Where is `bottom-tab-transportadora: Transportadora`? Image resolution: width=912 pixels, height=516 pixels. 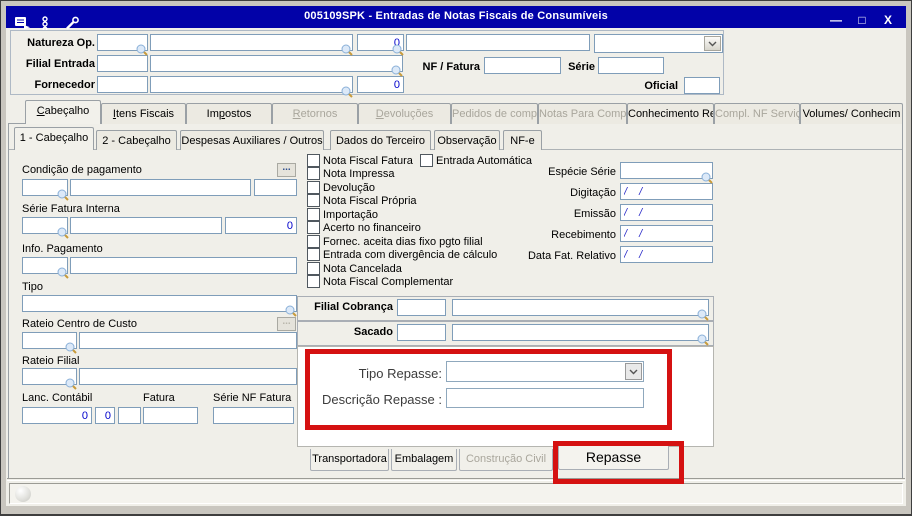 bottom-tab-transportadora: Transportadora is located at coordinates (349, 460).